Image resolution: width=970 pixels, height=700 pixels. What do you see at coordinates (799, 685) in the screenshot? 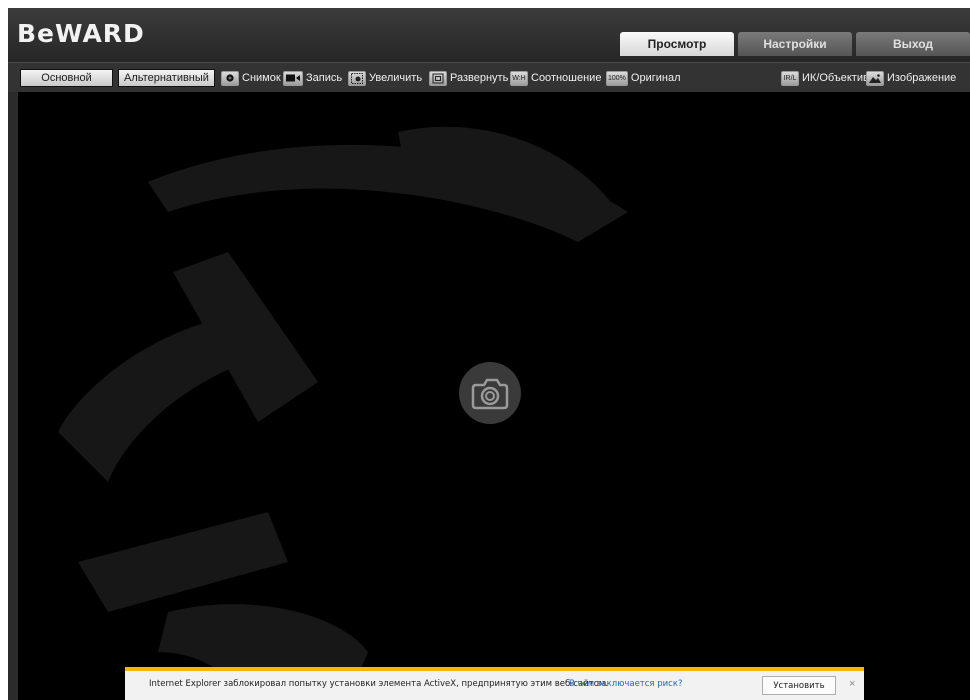
I see `install-button: Установить` at bounding box center [799, 685].